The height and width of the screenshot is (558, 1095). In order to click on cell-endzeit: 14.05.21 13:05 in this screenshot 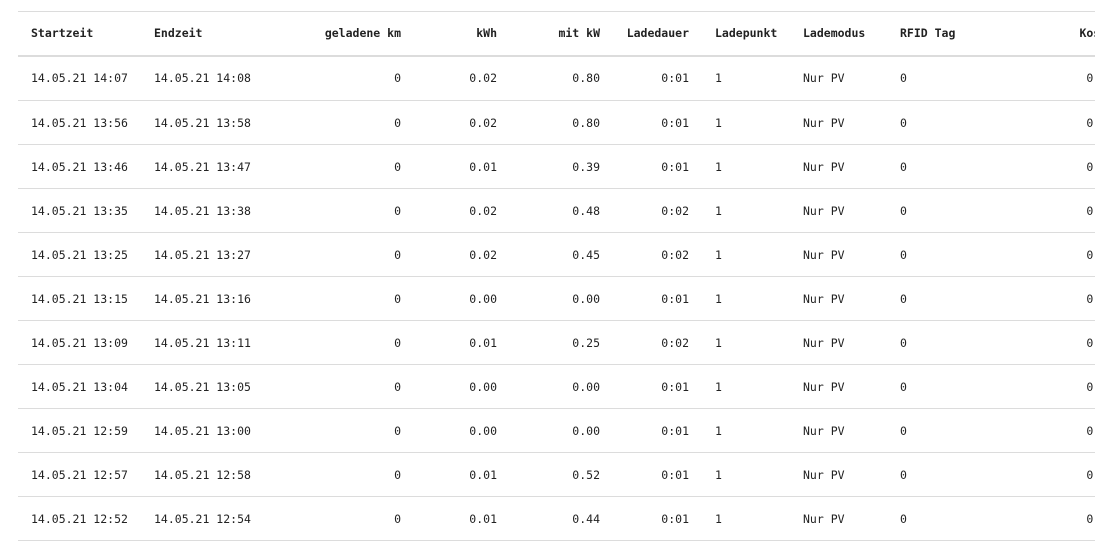, I will do `click(202, 386)`.